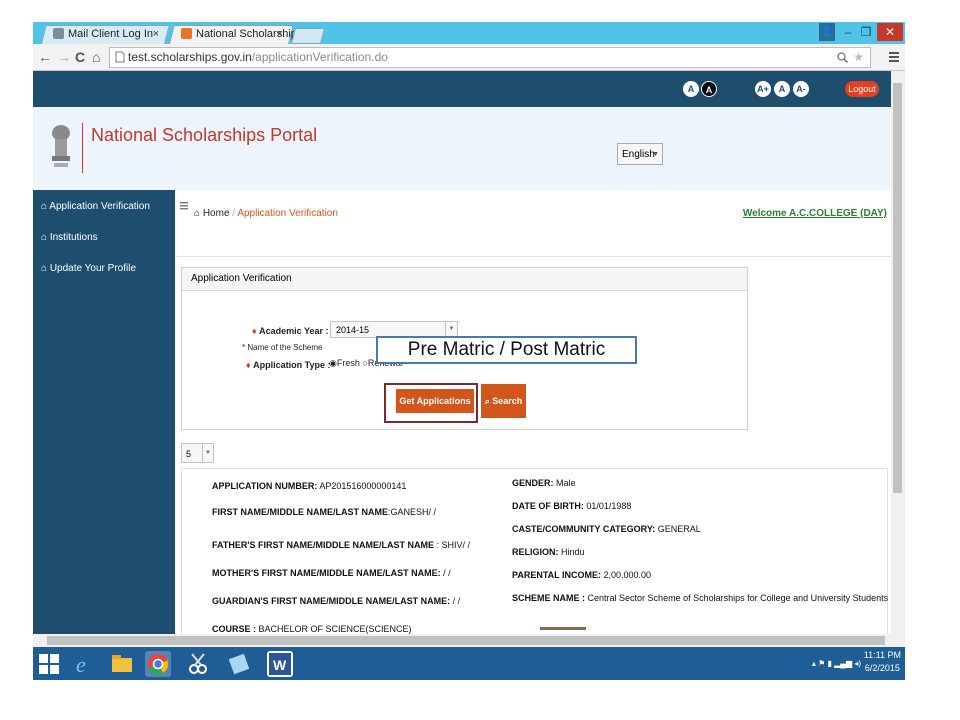 This screenshot has width=960, height=720. I want to click on internet-explorer-icon: e, so click(84, 664).